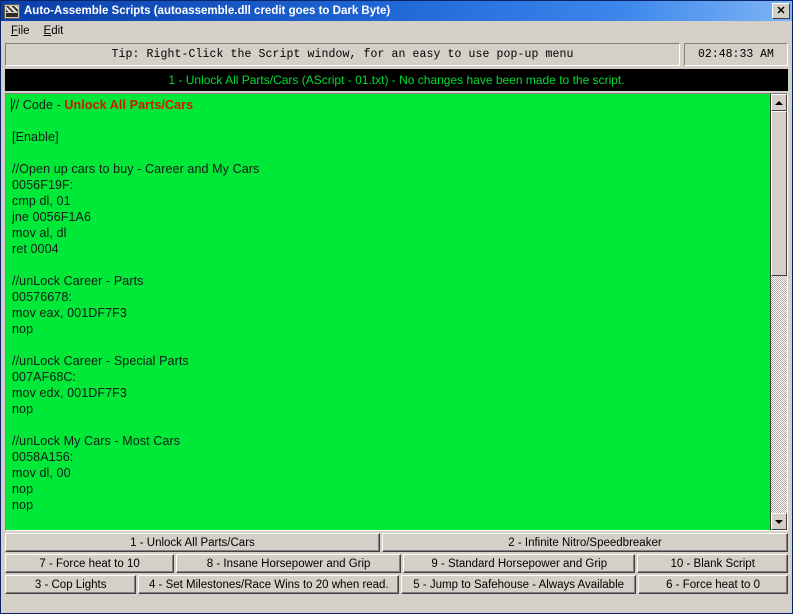 This screenshot has height=614, width=793. I want to click on arrow-up-glyph, so click(779, 102).